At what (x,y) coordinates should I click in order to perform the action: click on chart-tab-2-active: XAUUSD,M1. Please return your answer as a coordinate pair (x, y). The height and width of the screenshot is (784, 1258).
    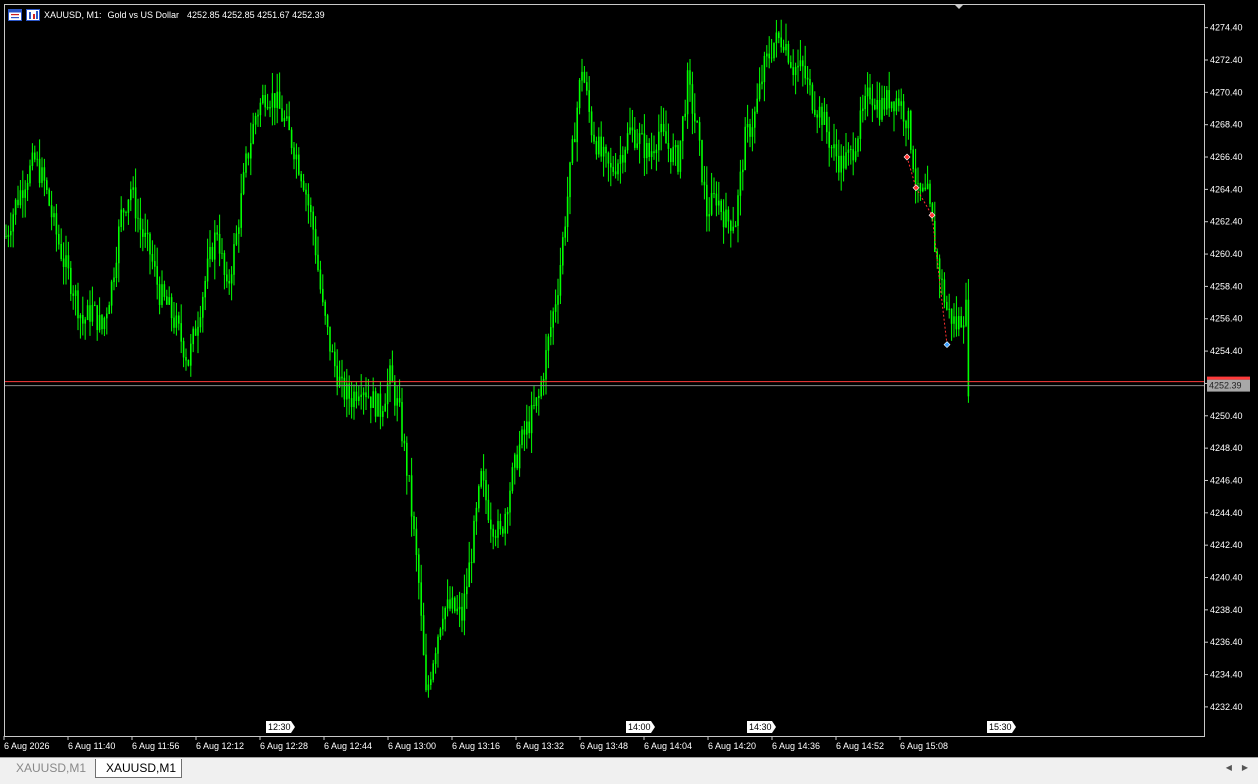
    Looking at the image, I should click on (138, 768).